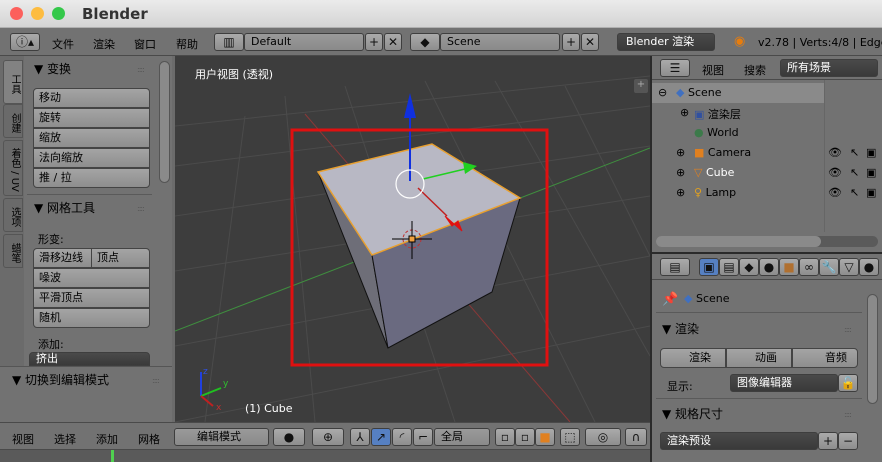  What do you see at coordinates (545, 437) in the screenshot?
I see `face-select-mode-button: ■` at bounding box center [545, 437].